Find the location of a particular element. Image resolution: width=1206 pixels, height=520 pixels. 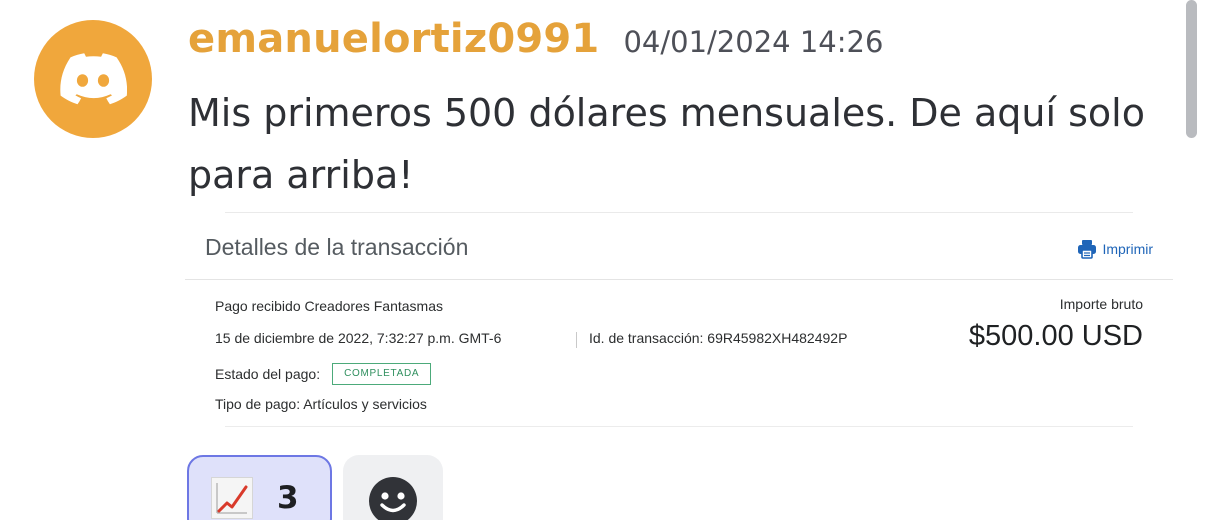

status-badge: COMPLETADA is located at coordinates (382, 374).